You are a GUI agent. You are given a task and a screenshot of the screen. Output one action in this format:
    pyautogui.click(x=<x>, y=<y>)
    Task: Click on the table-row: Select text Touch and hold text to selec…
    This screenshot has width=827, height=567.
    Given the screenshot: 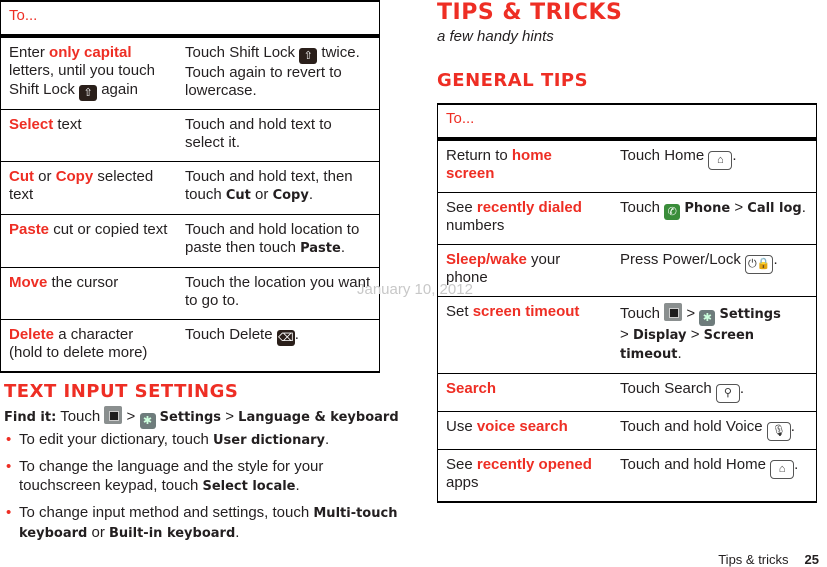 What is the action you would take?
    pyautogui.click(x=190, y=135)
    